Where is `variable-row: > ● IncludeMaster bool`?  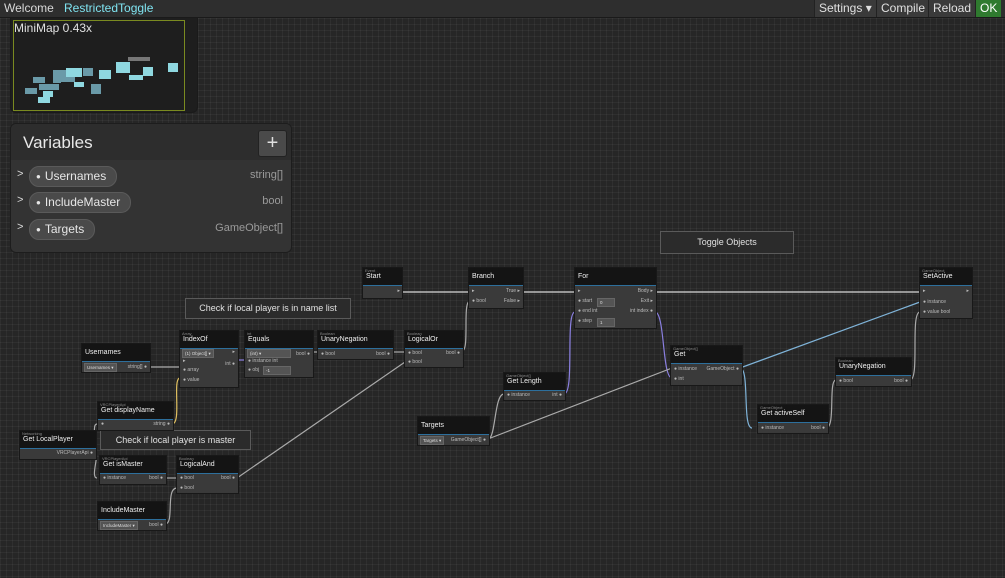
variable-row: > ● IncludeMaster bool is located at coordinates (151, 202).